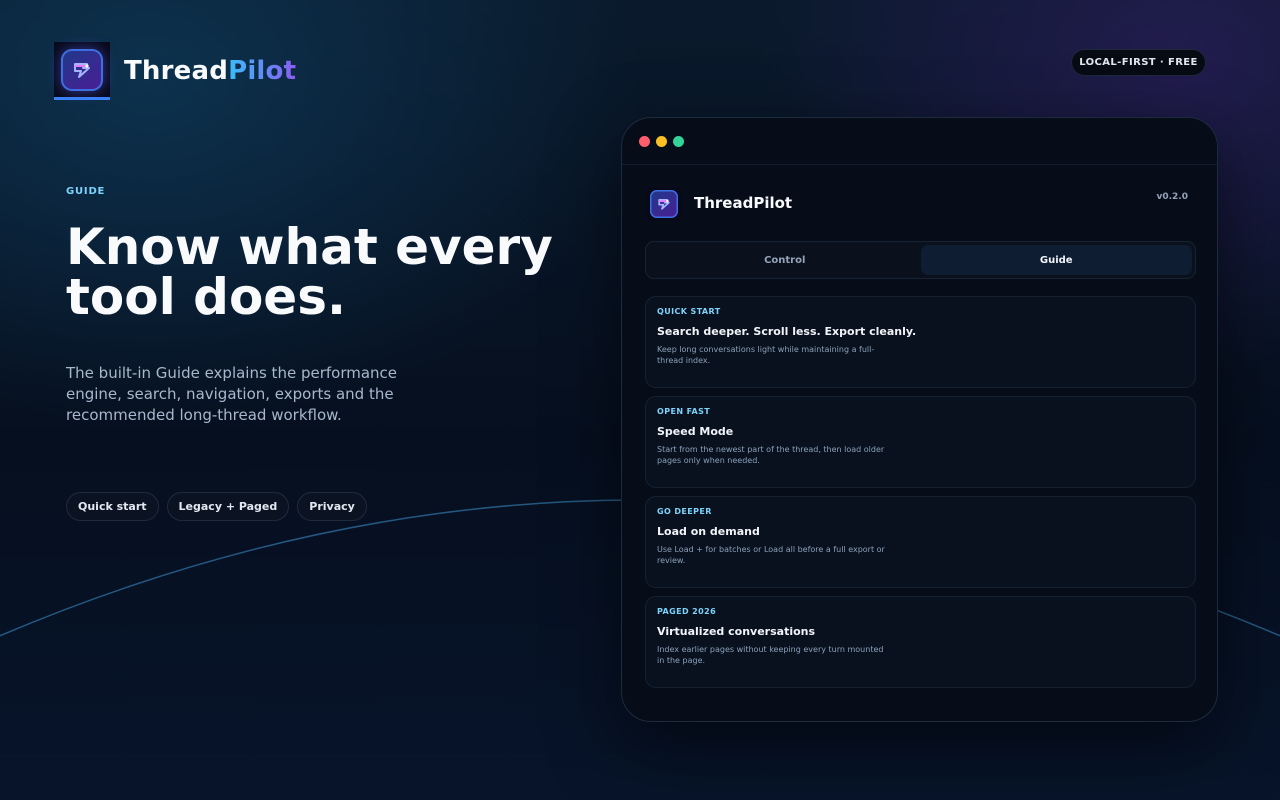 This screenshot has width=1280, height=800. I want to click on card-eyebrow: PAGED 2026, so click(687, 611).